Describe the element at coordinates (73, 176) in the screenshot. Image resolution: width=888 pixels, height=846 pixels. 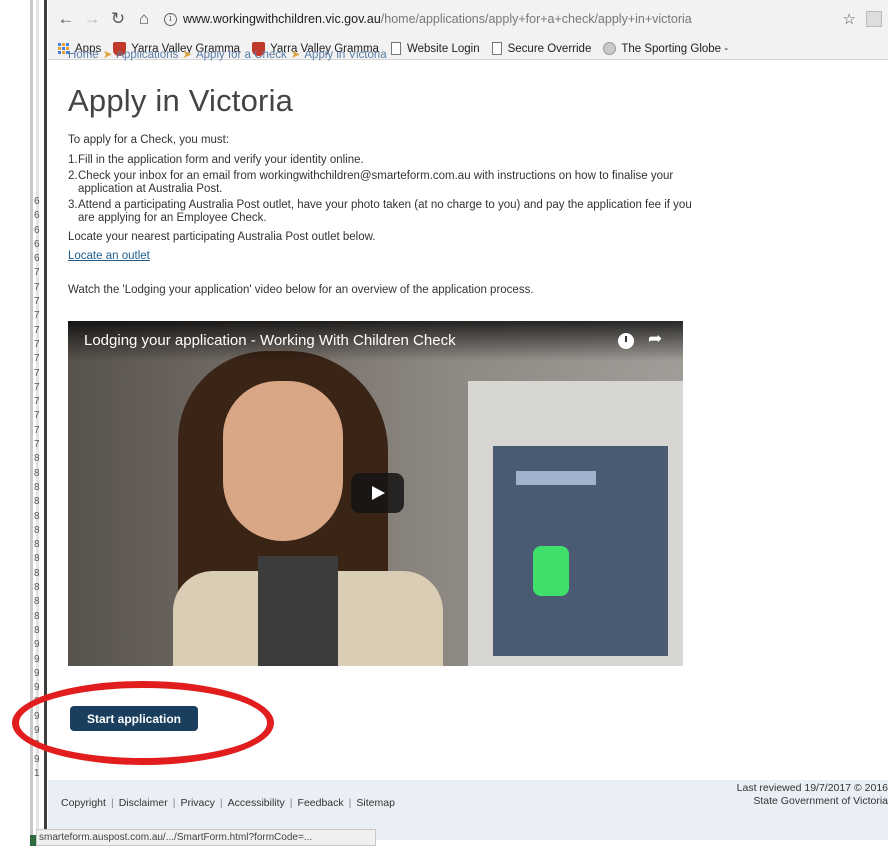
I see `step-number: 2.` at that location.